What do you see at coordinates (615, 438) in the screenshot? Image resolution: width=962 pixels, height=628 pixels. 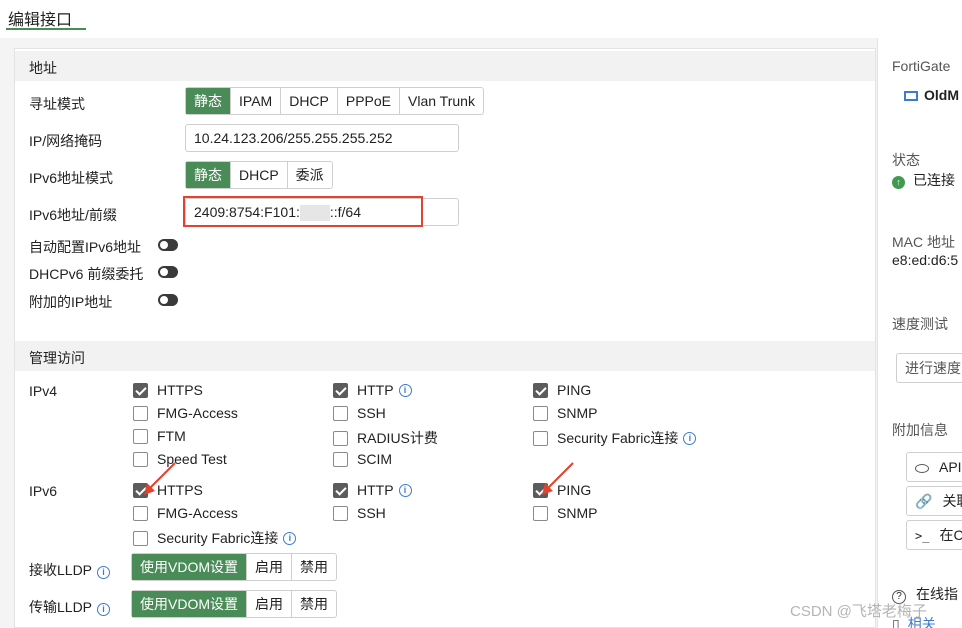 I see `ipv4-fabric-checkbox: Security Fabric连接 i` at bounding box center [615, 438].